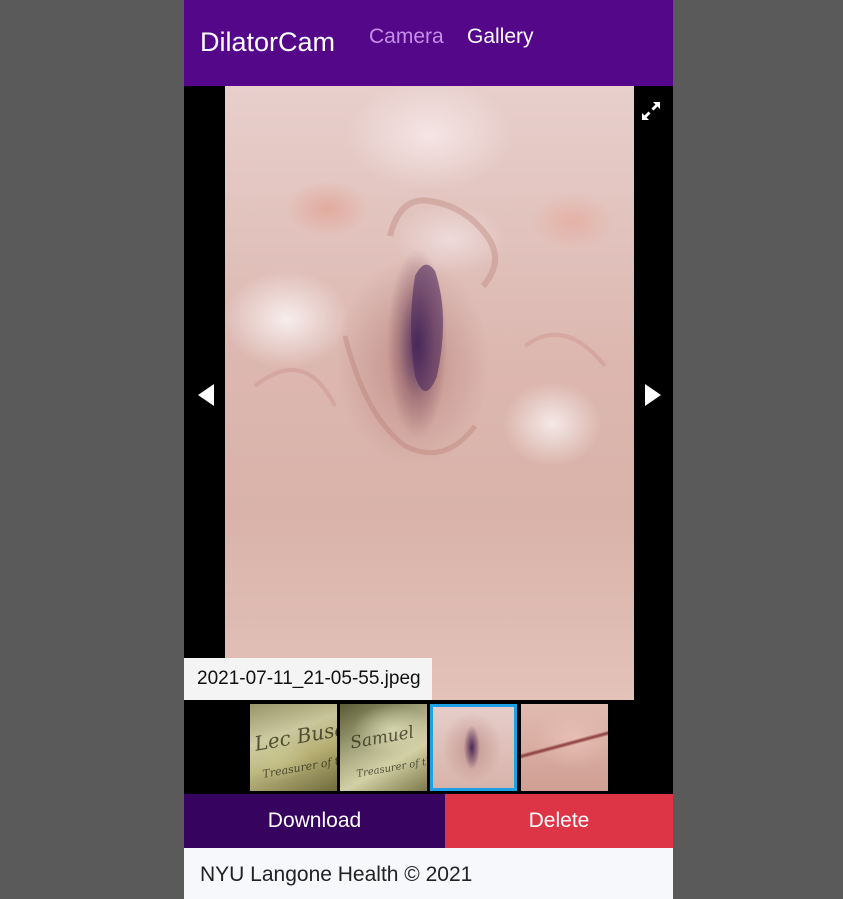 The width and height of the screenshot is (843, 899). What do you see at coordinates (406, 37) in the screenshot?
I see `nav-camera-link: Camera` at bounding box center [406, 37].